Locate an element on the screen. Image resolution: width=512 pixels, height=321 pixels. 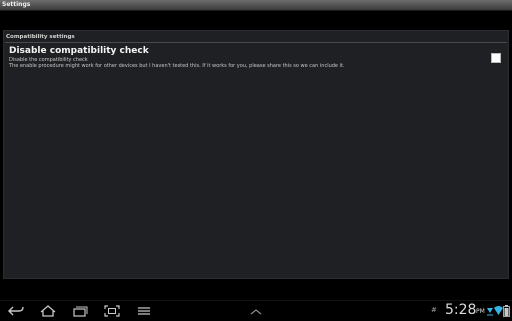
recent-apps-icon is located at coordinates (80, 311).